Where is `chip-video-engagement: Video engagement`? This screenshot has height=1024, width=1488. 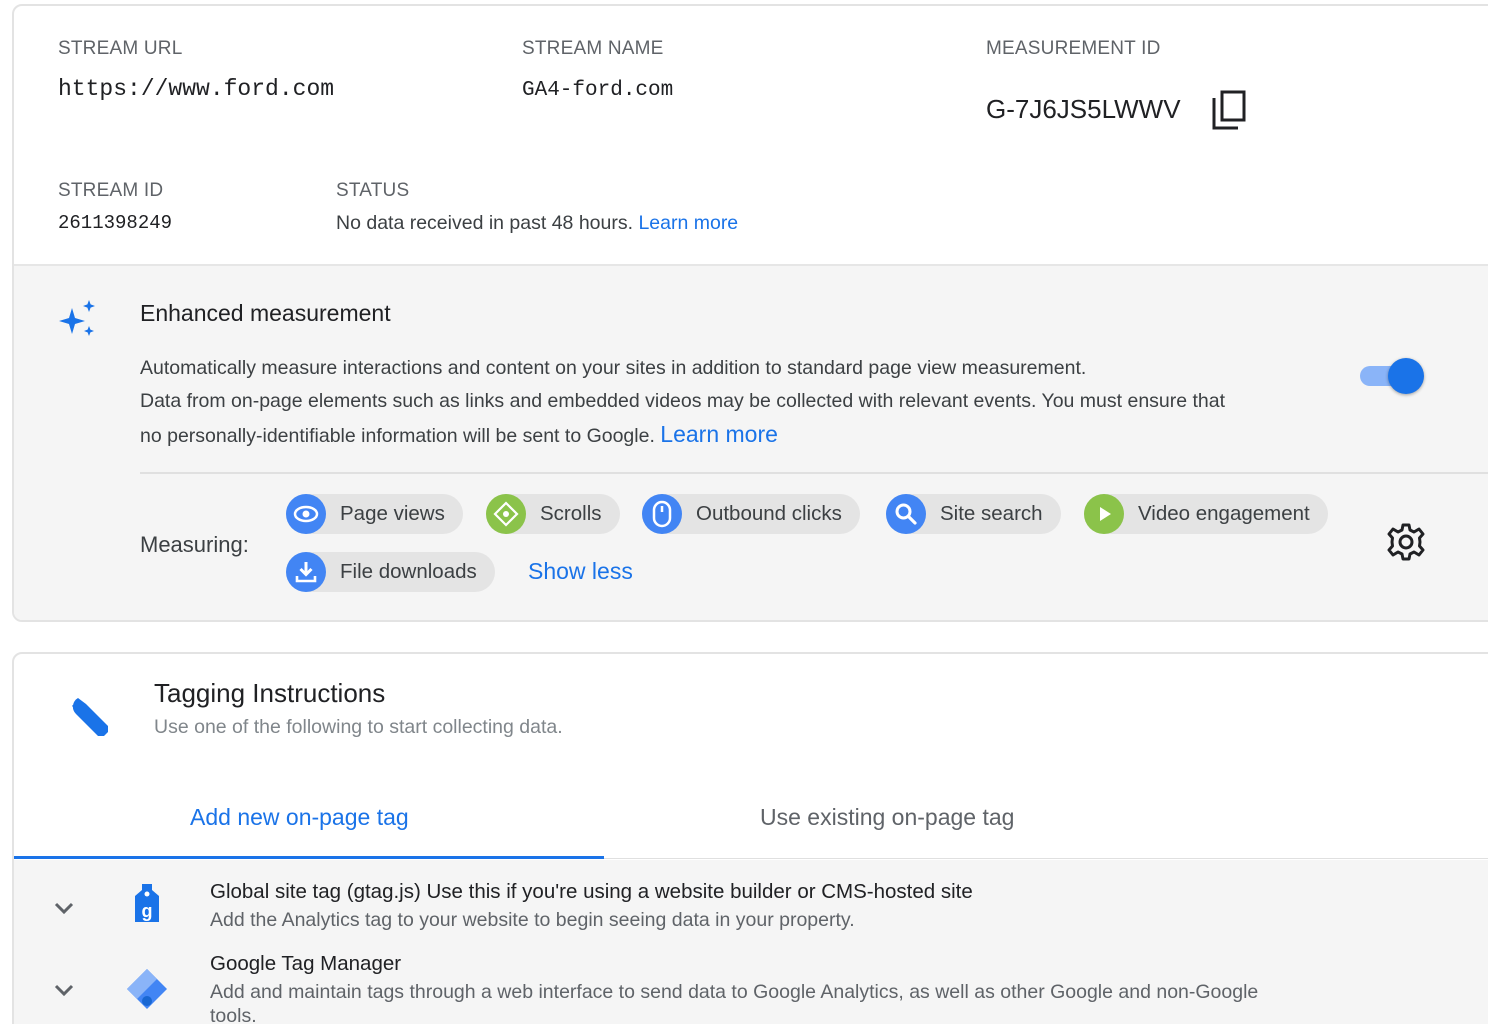
chip-video-engagement: Video engagement is located at coordinates (1206, 514).